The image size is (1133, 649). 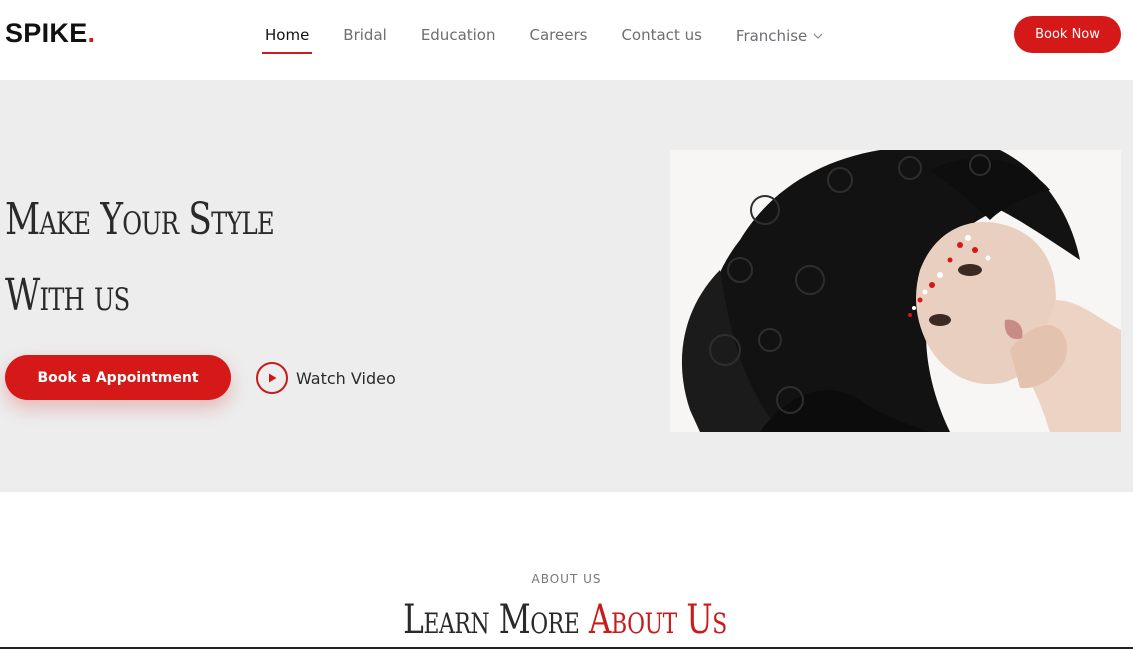 I want to click on nav-careers: Careers, so click(x=559, y=39).